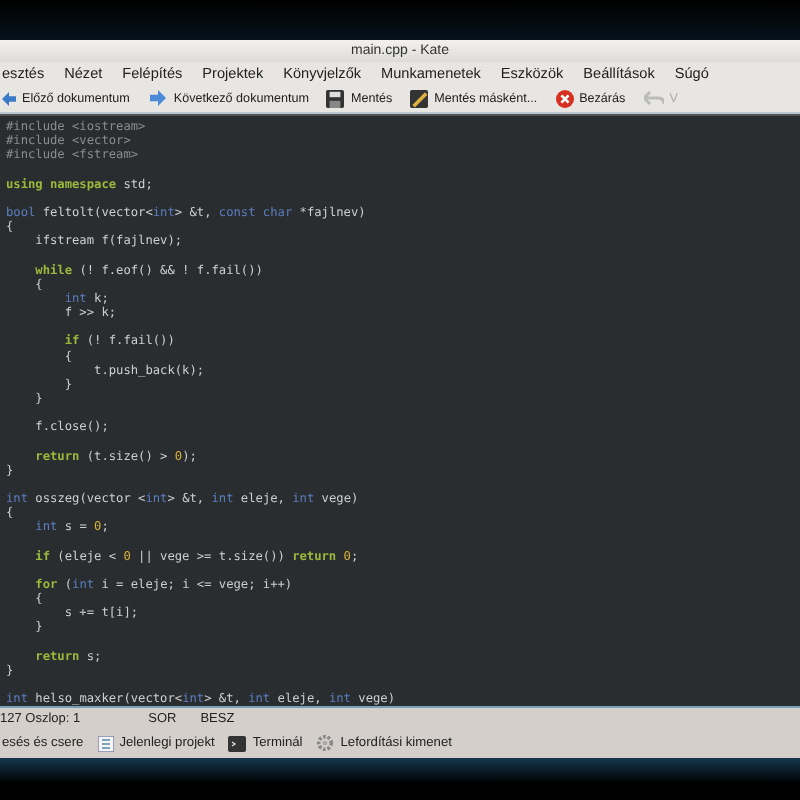 The width and height of the screenshot is (800, 800). I want to click on close-icon, so click(564, 98).